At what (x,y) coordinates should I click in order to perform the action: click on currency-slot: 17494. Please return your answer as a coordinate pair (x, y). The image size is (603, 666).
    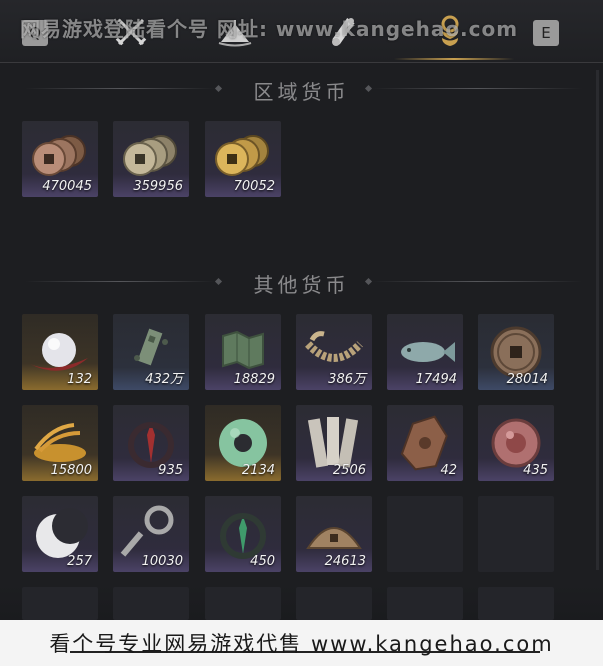
    Looking at the image, I should click on (425, 352).